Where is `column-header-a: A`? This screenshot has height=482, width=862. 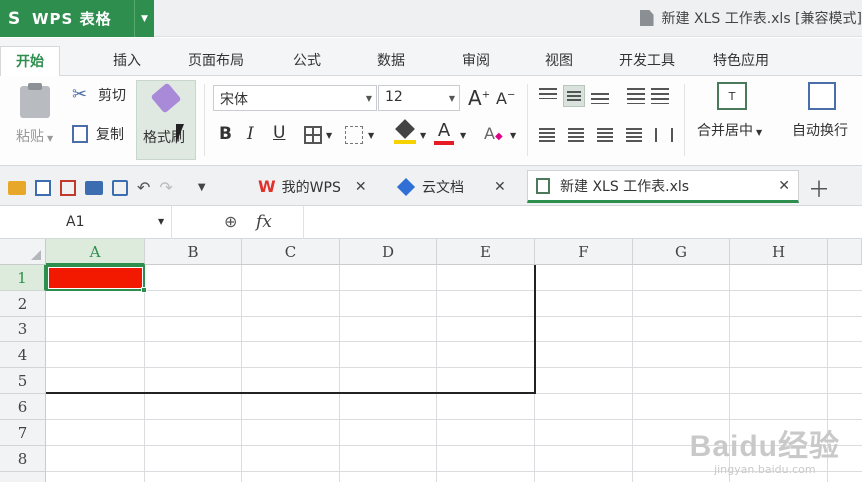
column-header-a: A is located at coordinates (95, 252).